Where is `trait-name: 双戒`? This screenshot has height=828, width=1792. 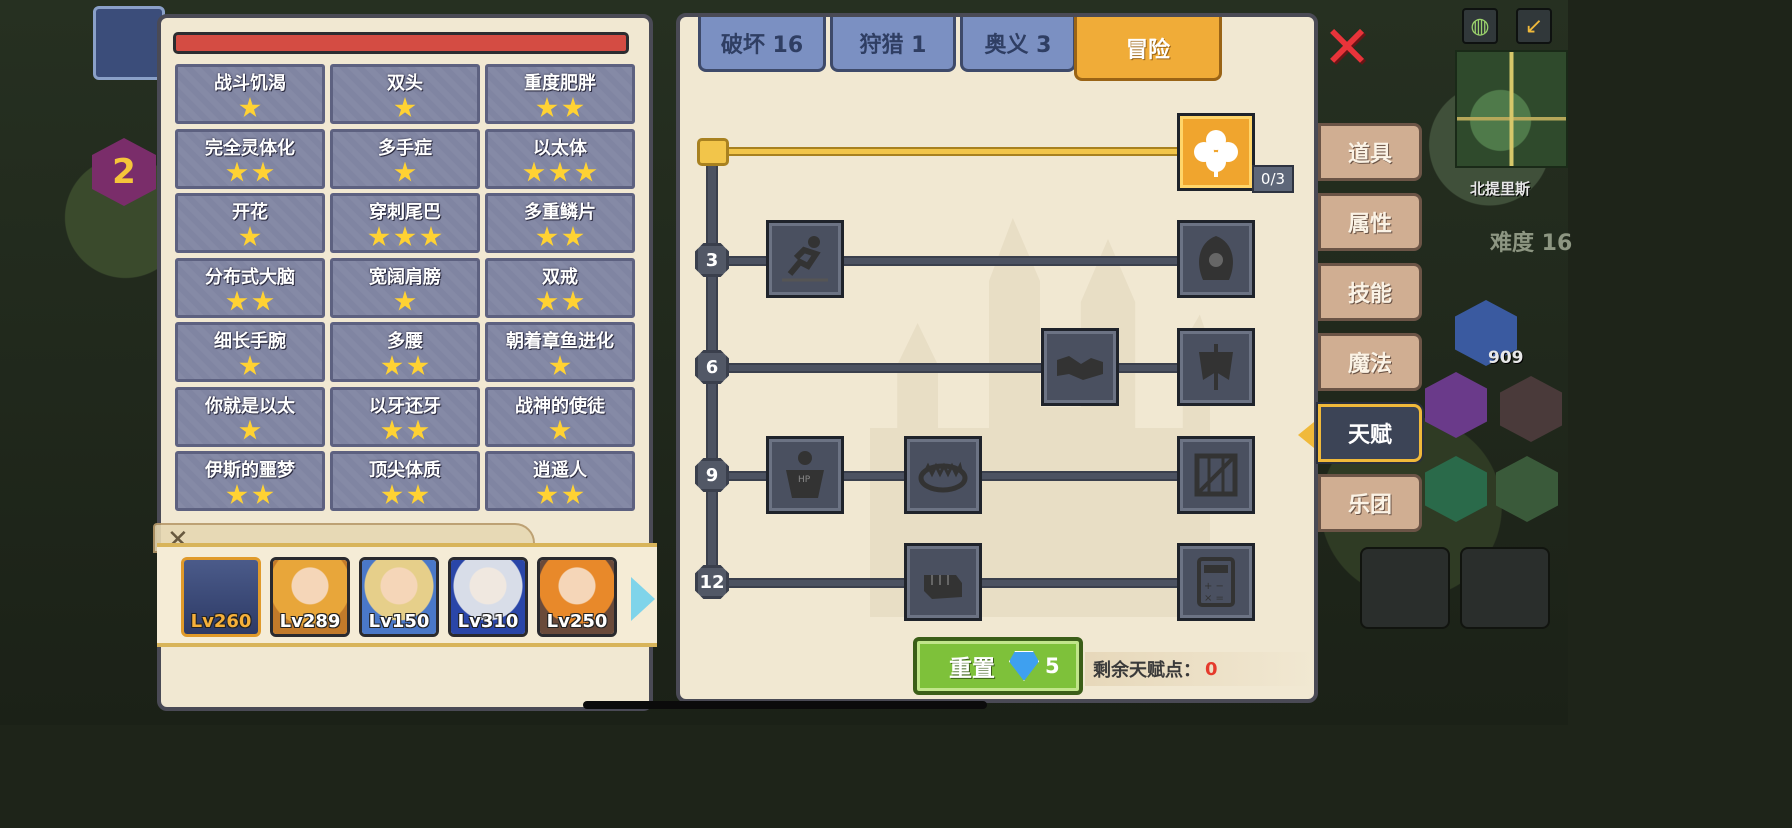
trait-name: 双戒 is located at coordinates (560, 277).